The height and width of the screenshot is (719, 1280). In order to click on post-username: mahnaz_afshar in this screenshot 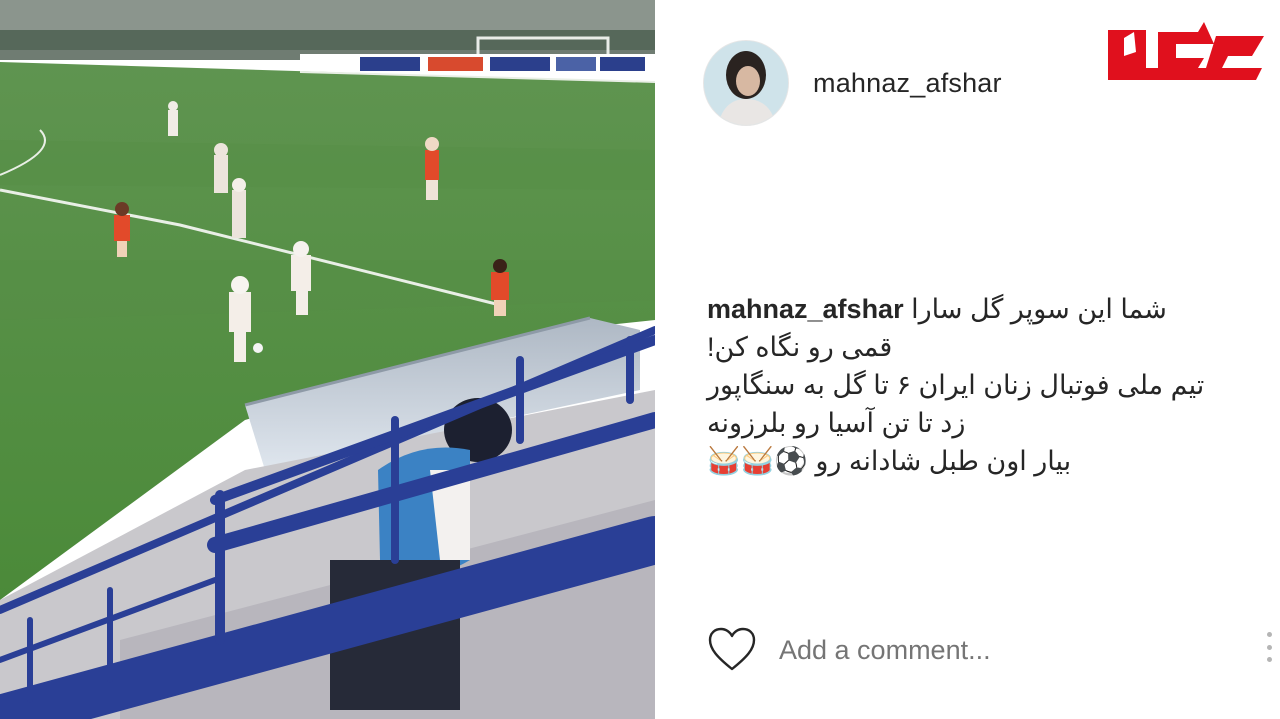, I will do `click(907, 83)`.